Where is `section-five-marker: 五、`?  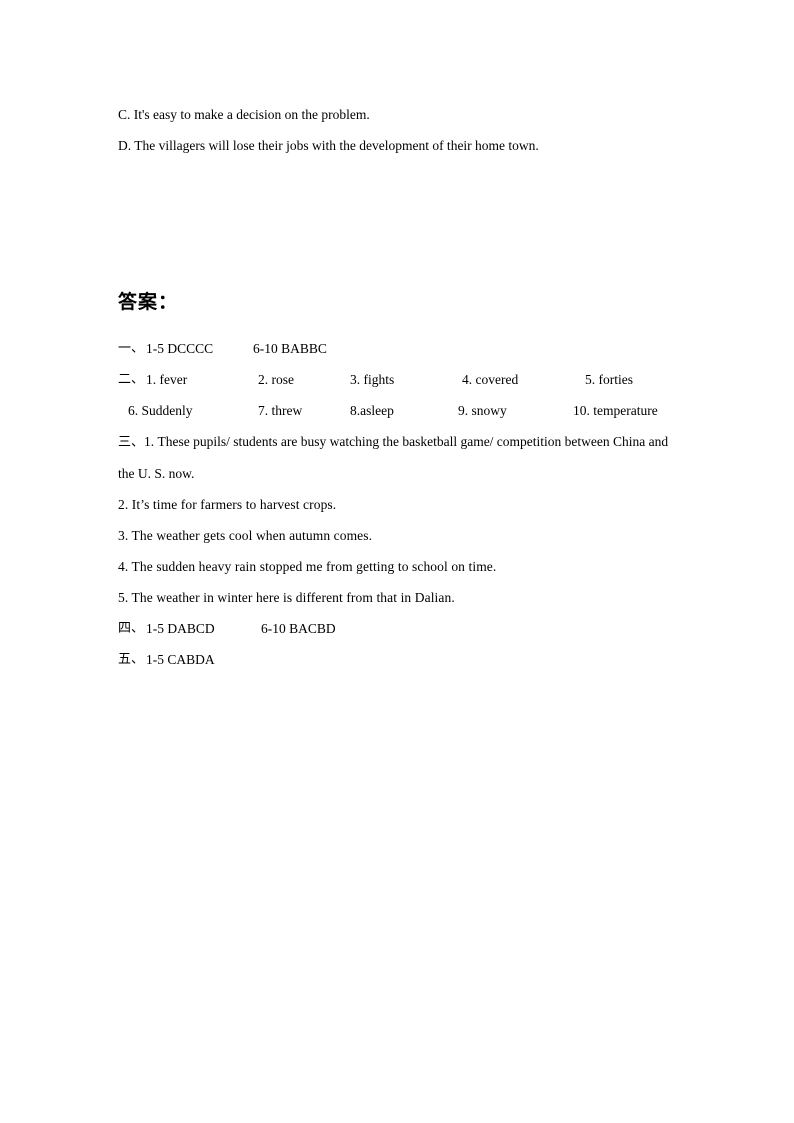
section-five-marker: 五、 is located at coordinates (131, 659).